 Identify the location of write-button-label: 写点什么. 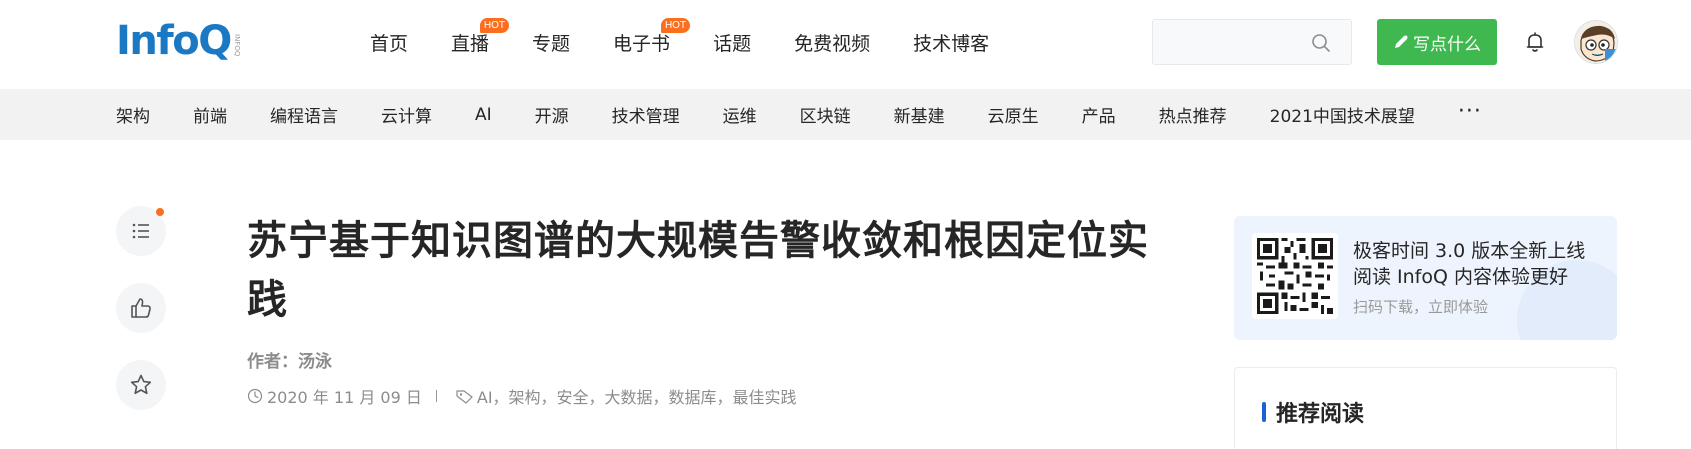
(1447, 44).